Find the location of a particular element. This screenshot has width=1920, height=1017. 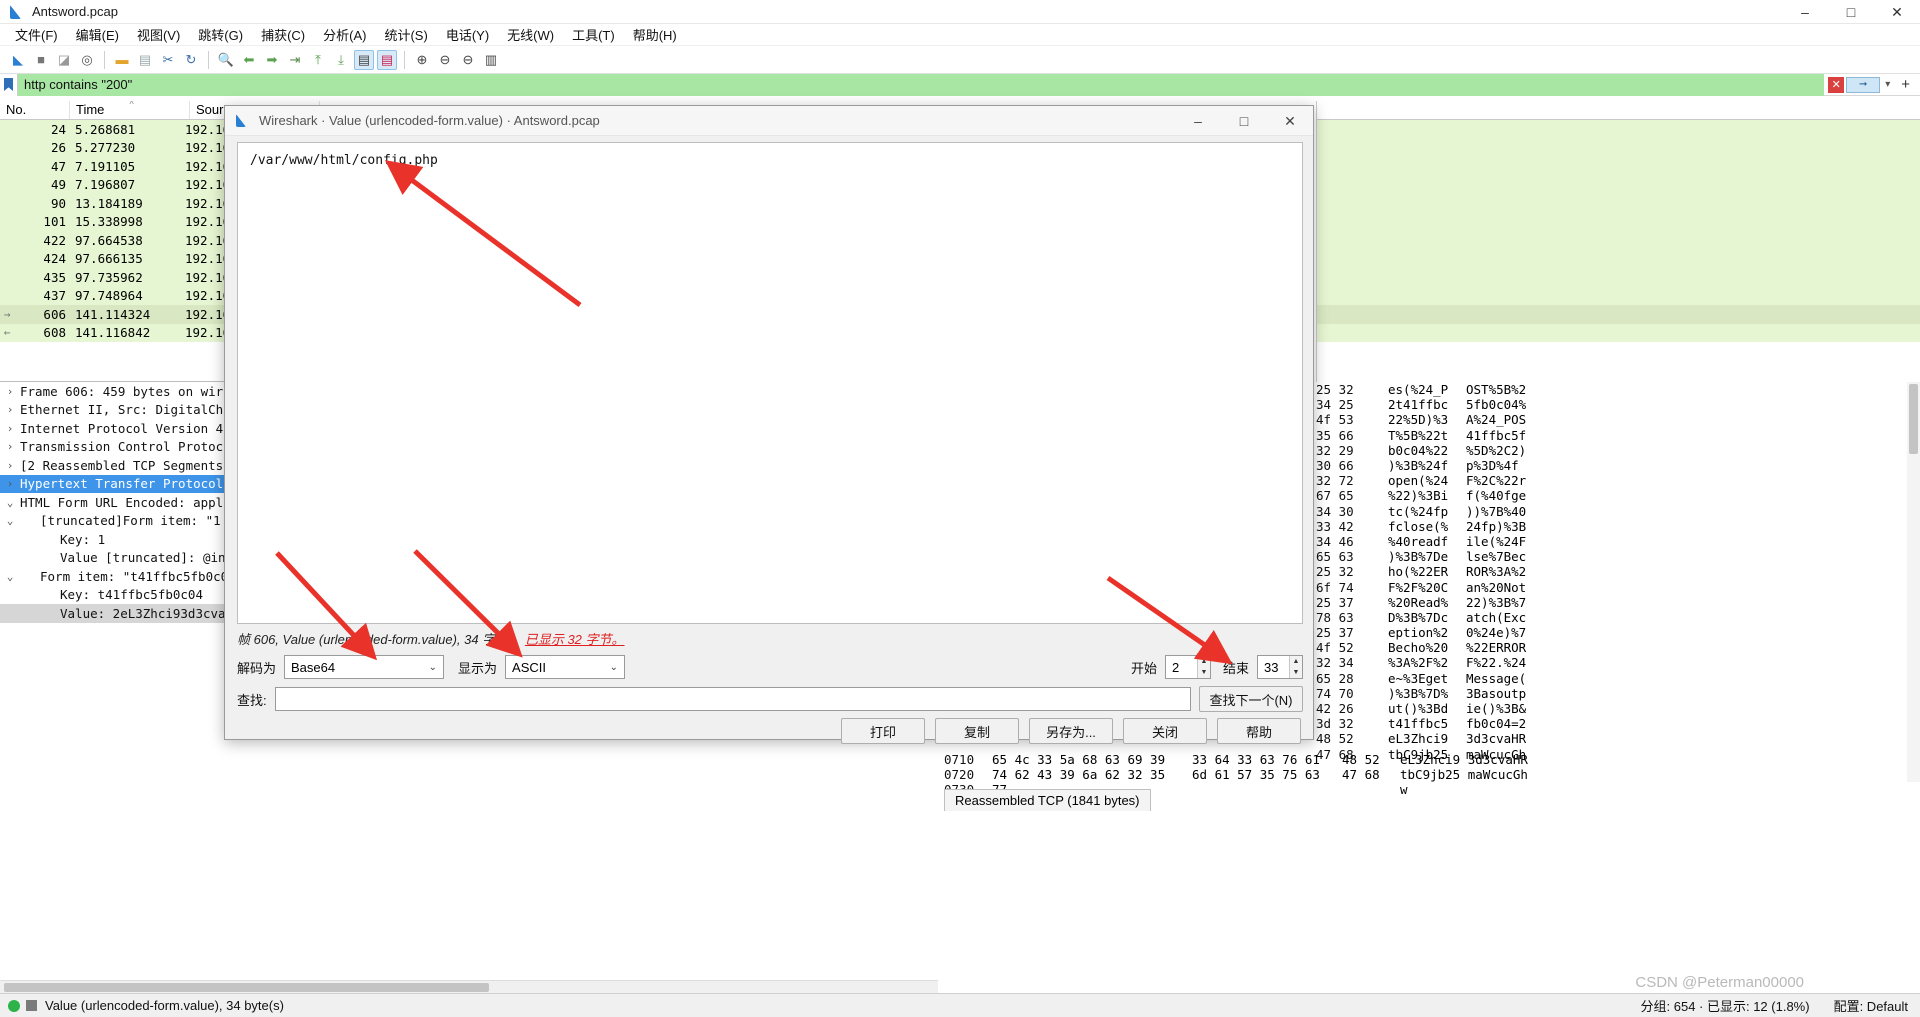

status-ok-icon is located at coordinates (14, 1005).